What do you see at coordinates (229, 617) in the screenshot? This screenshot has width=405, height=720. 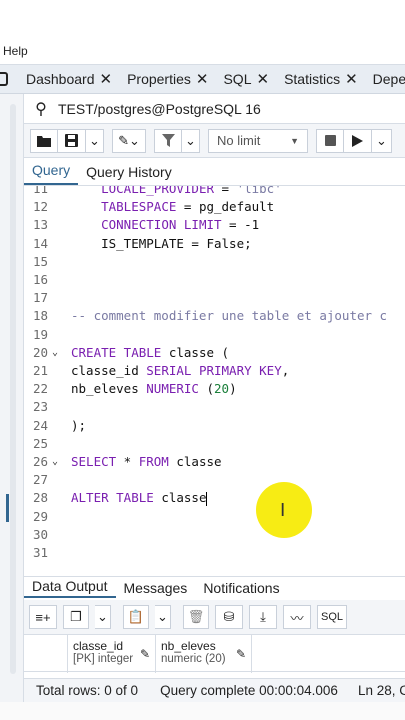 I see `save-data-icon: ⛁` at bounding box center [229, 617].